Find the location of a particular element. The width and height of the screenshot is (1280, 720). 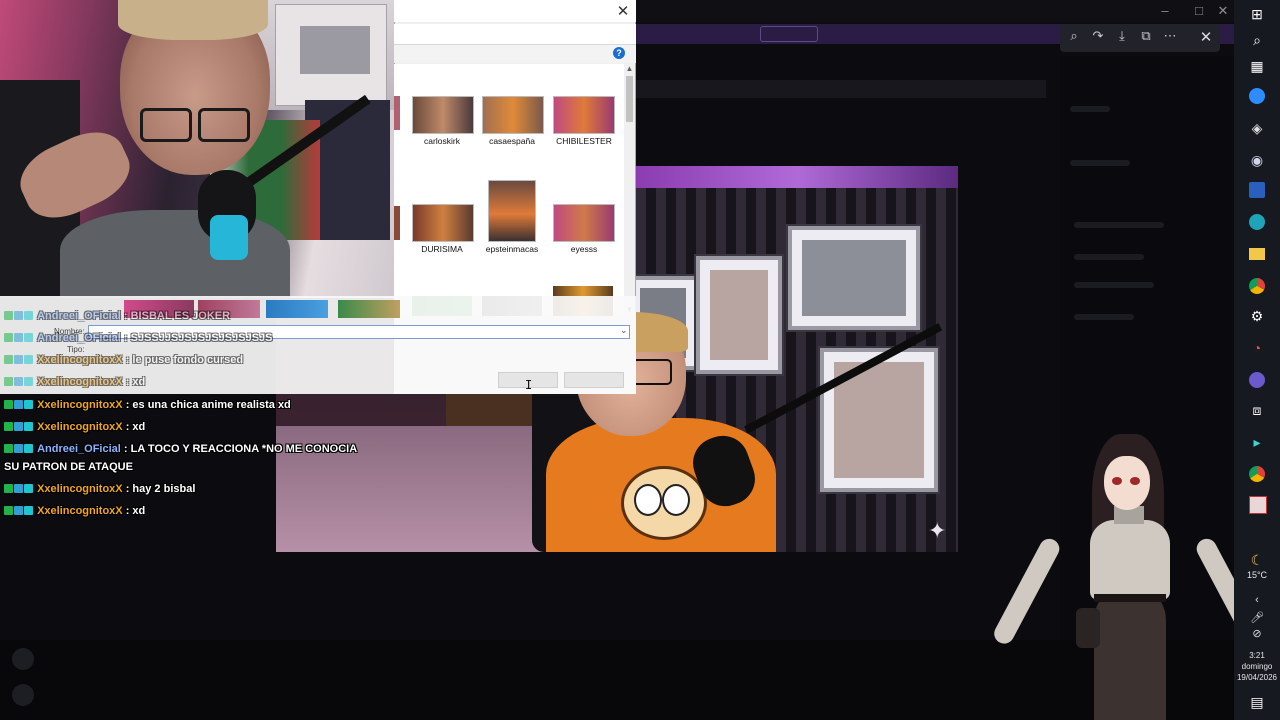

temperature: 15°C is located at coordinates (1257, 575).